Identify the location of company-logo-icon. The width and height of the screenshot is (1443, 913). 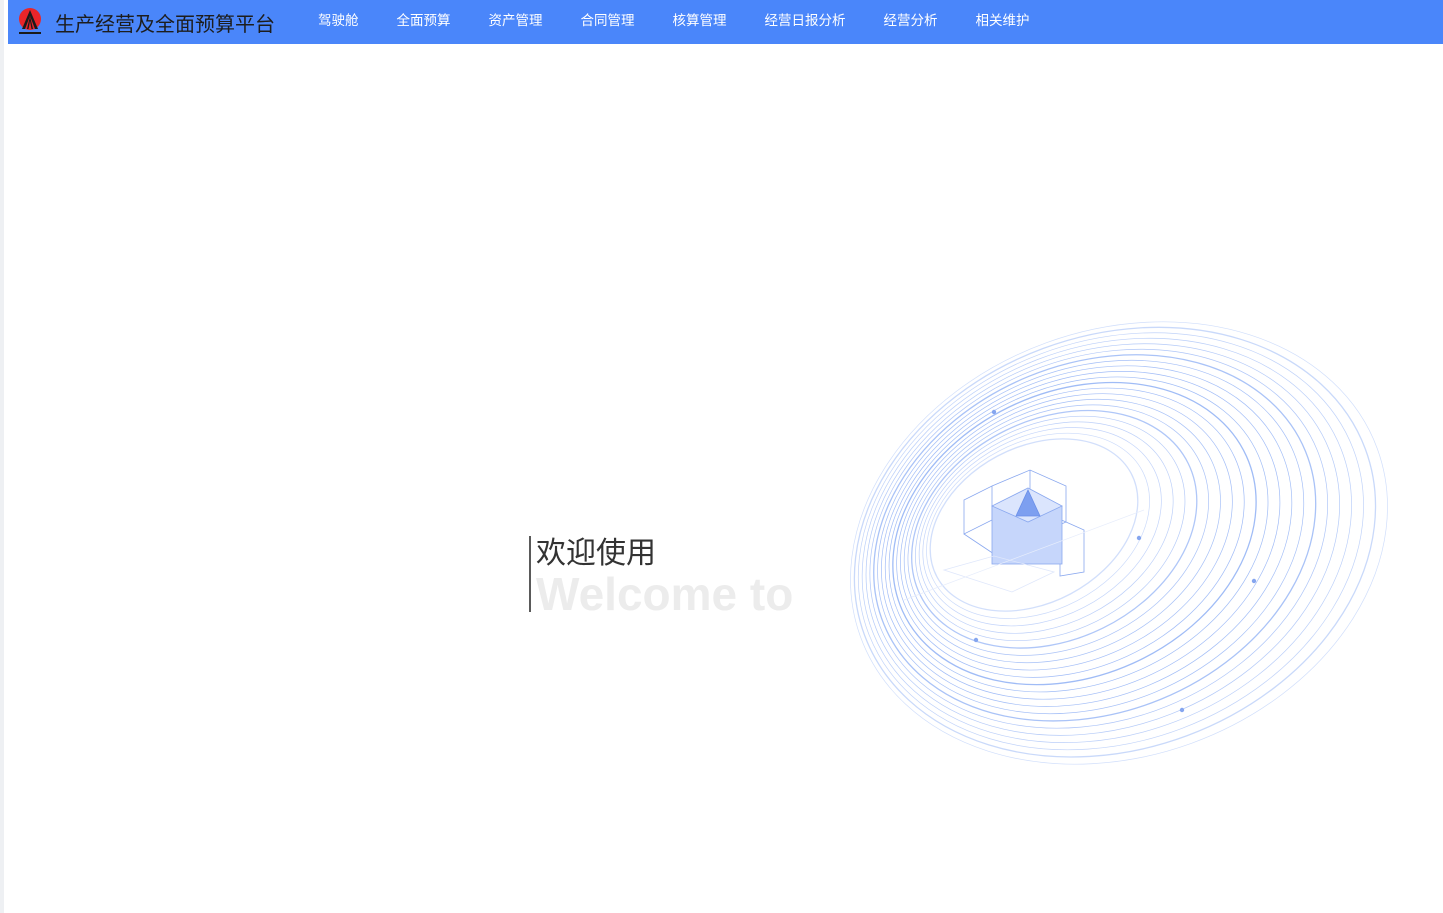
(30, 22).